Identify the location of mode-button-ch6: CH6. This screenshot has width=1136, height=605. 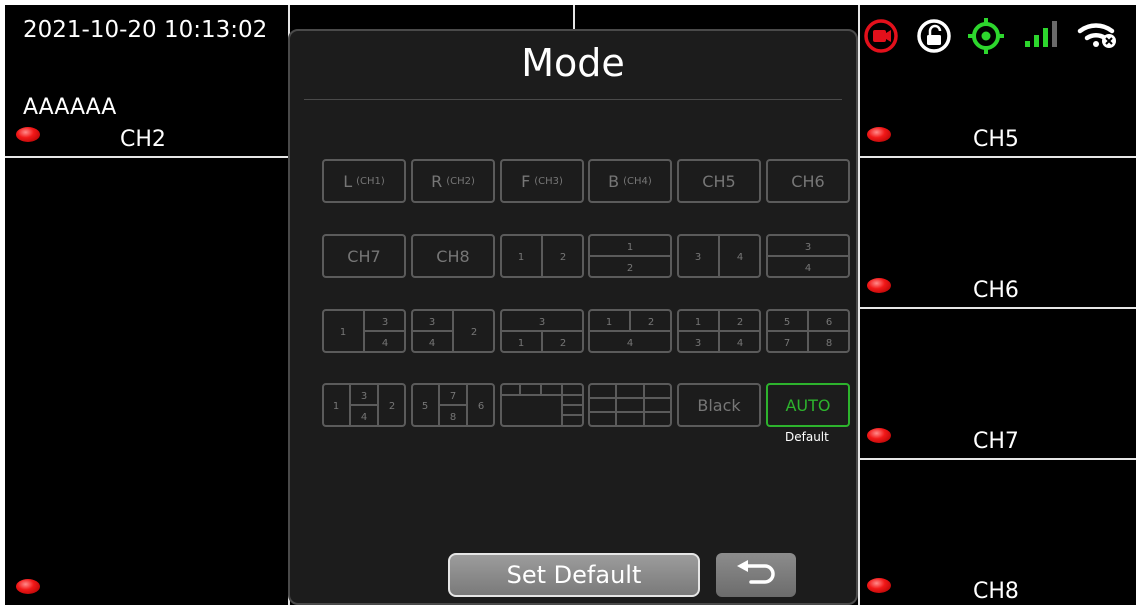
(808, 181).